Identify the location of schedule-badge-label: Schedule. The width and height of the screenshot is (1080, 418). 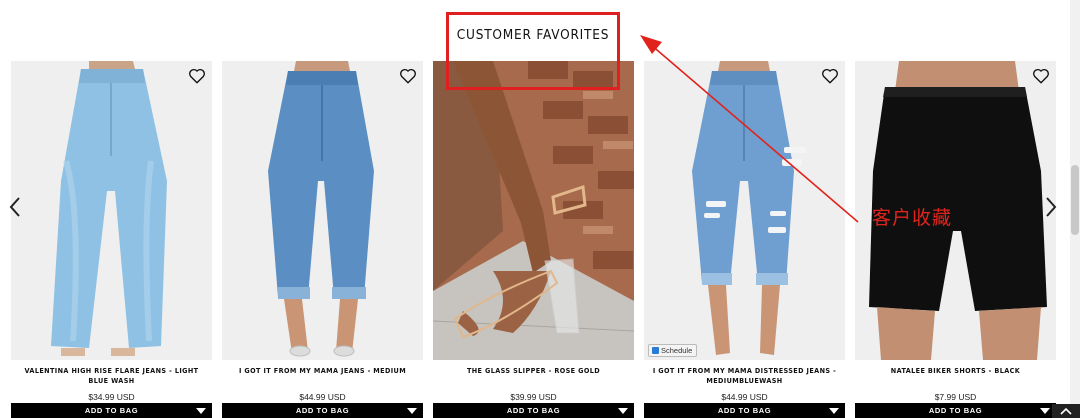
(677, 350).